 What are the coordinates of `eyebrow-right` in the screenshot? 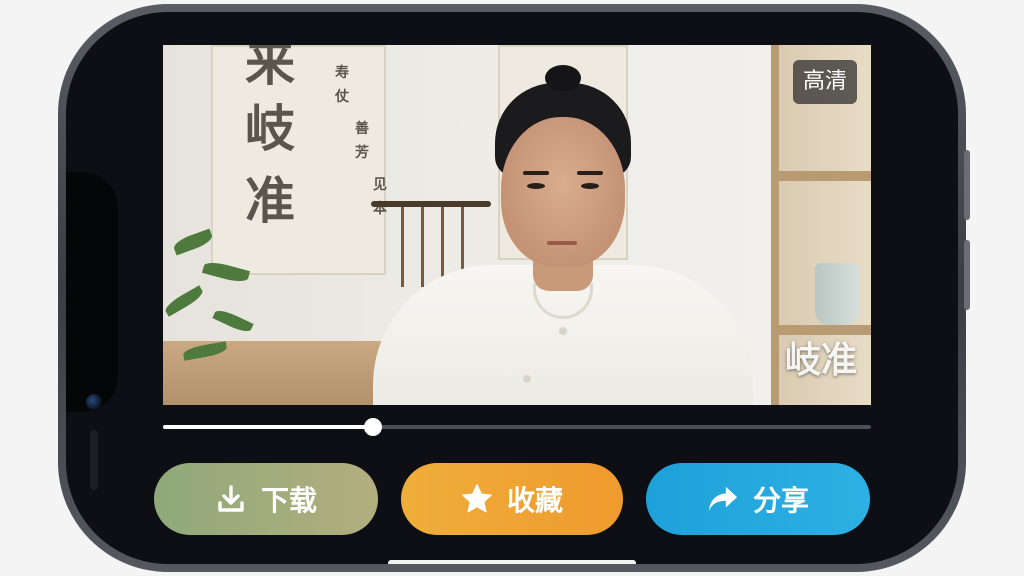 It's located at (590, 173).